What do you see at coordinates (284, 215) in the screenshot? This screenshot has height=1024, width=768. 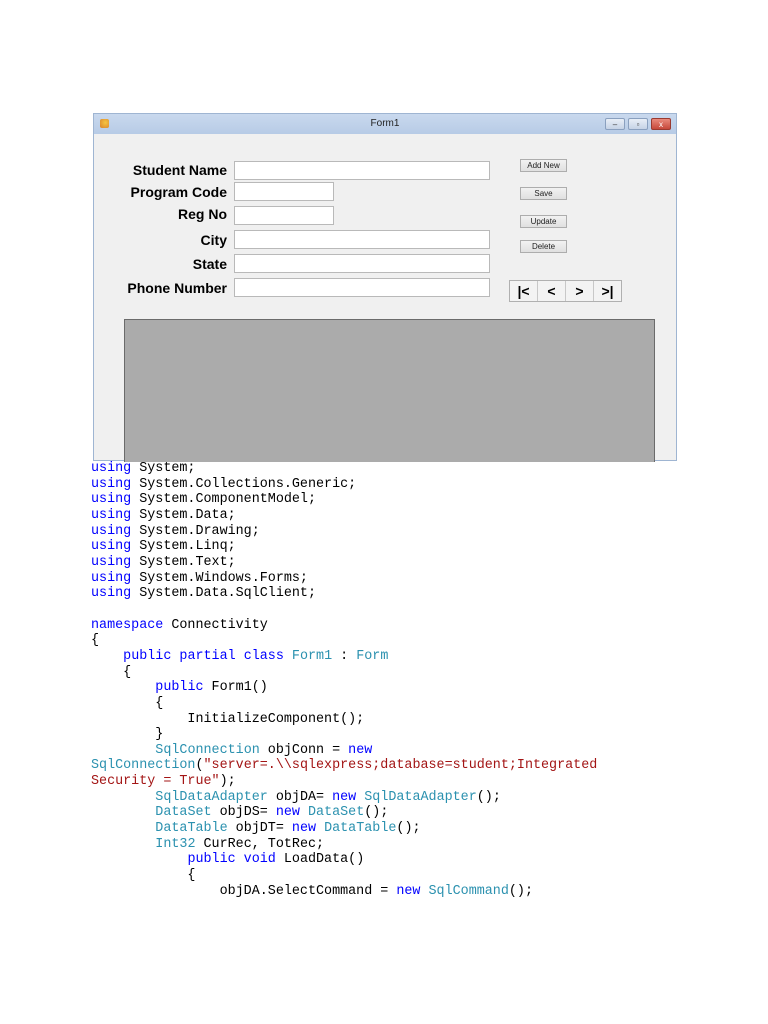 I see `reg-no-input` at bounding box center [284, 215].